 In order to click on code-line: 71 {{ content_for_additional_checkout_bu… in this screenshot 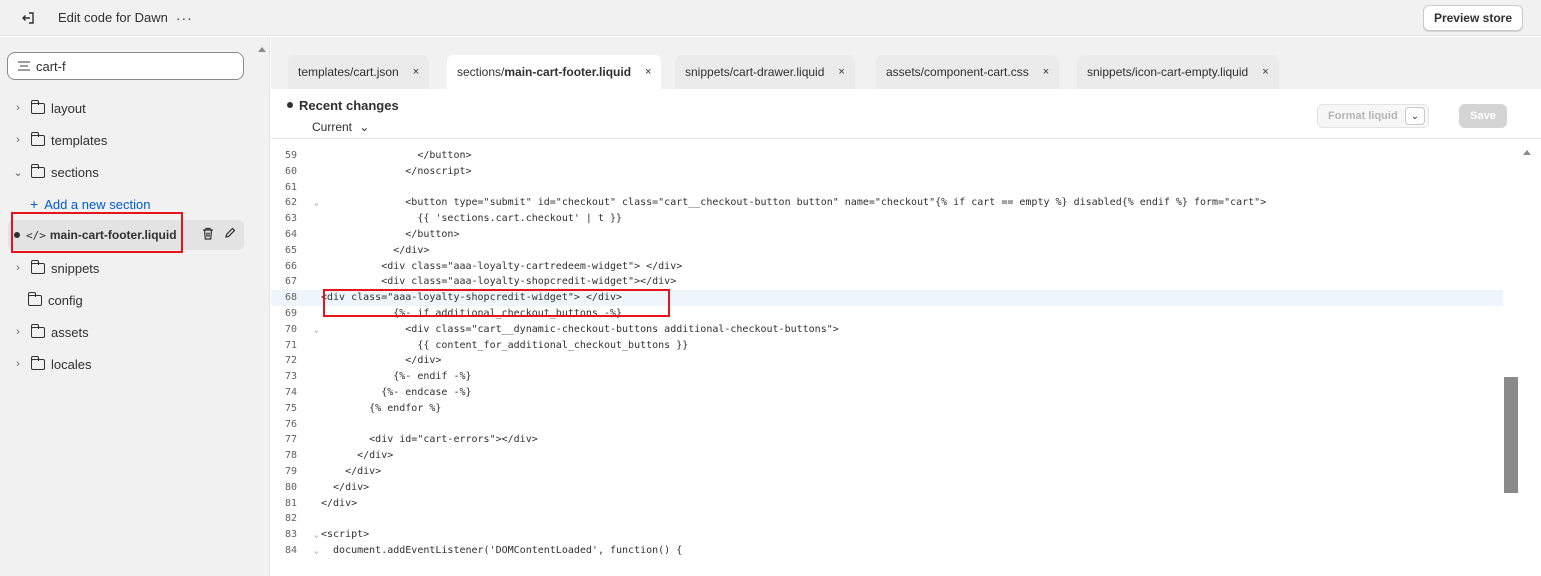, I will do `click(887, 346)`.